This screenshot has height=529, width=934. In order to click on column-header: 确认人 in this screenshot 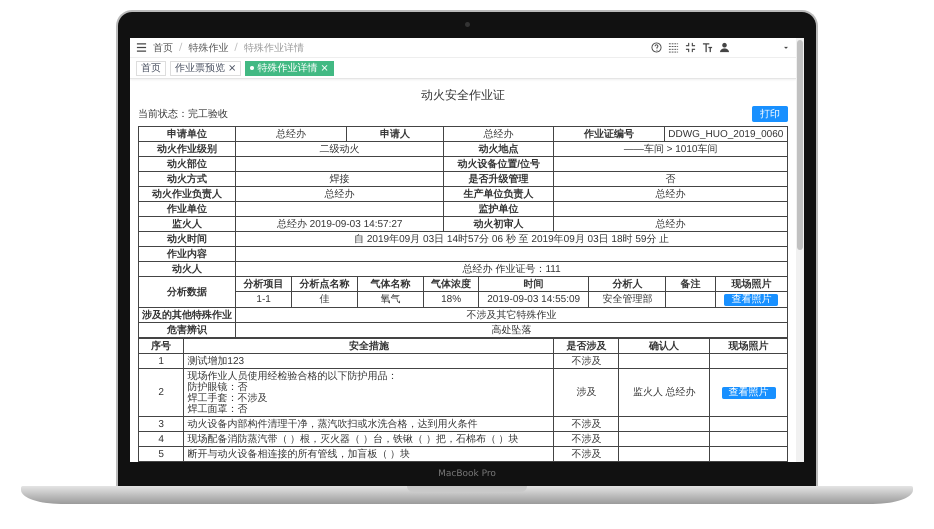, I will do `click(664, 346)`.